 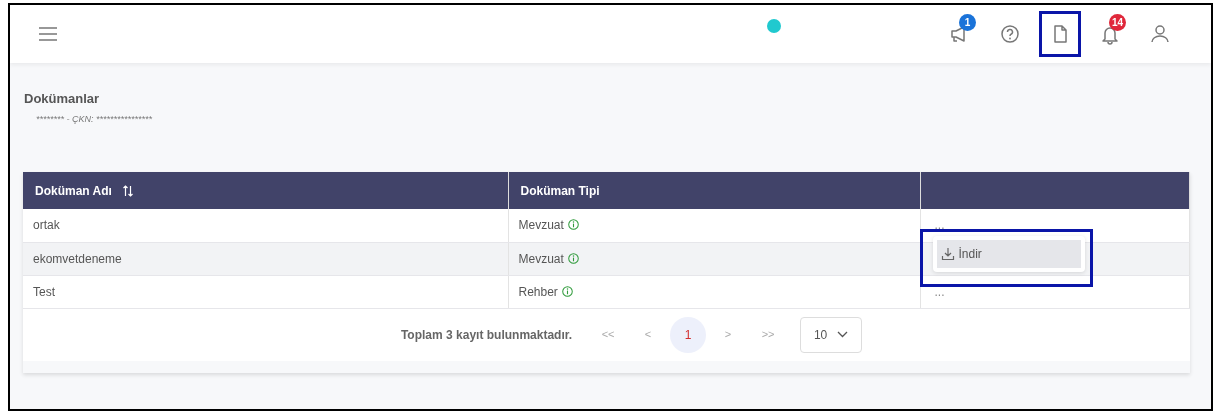 I want to click on document-button, so click(x=1060, y=34).